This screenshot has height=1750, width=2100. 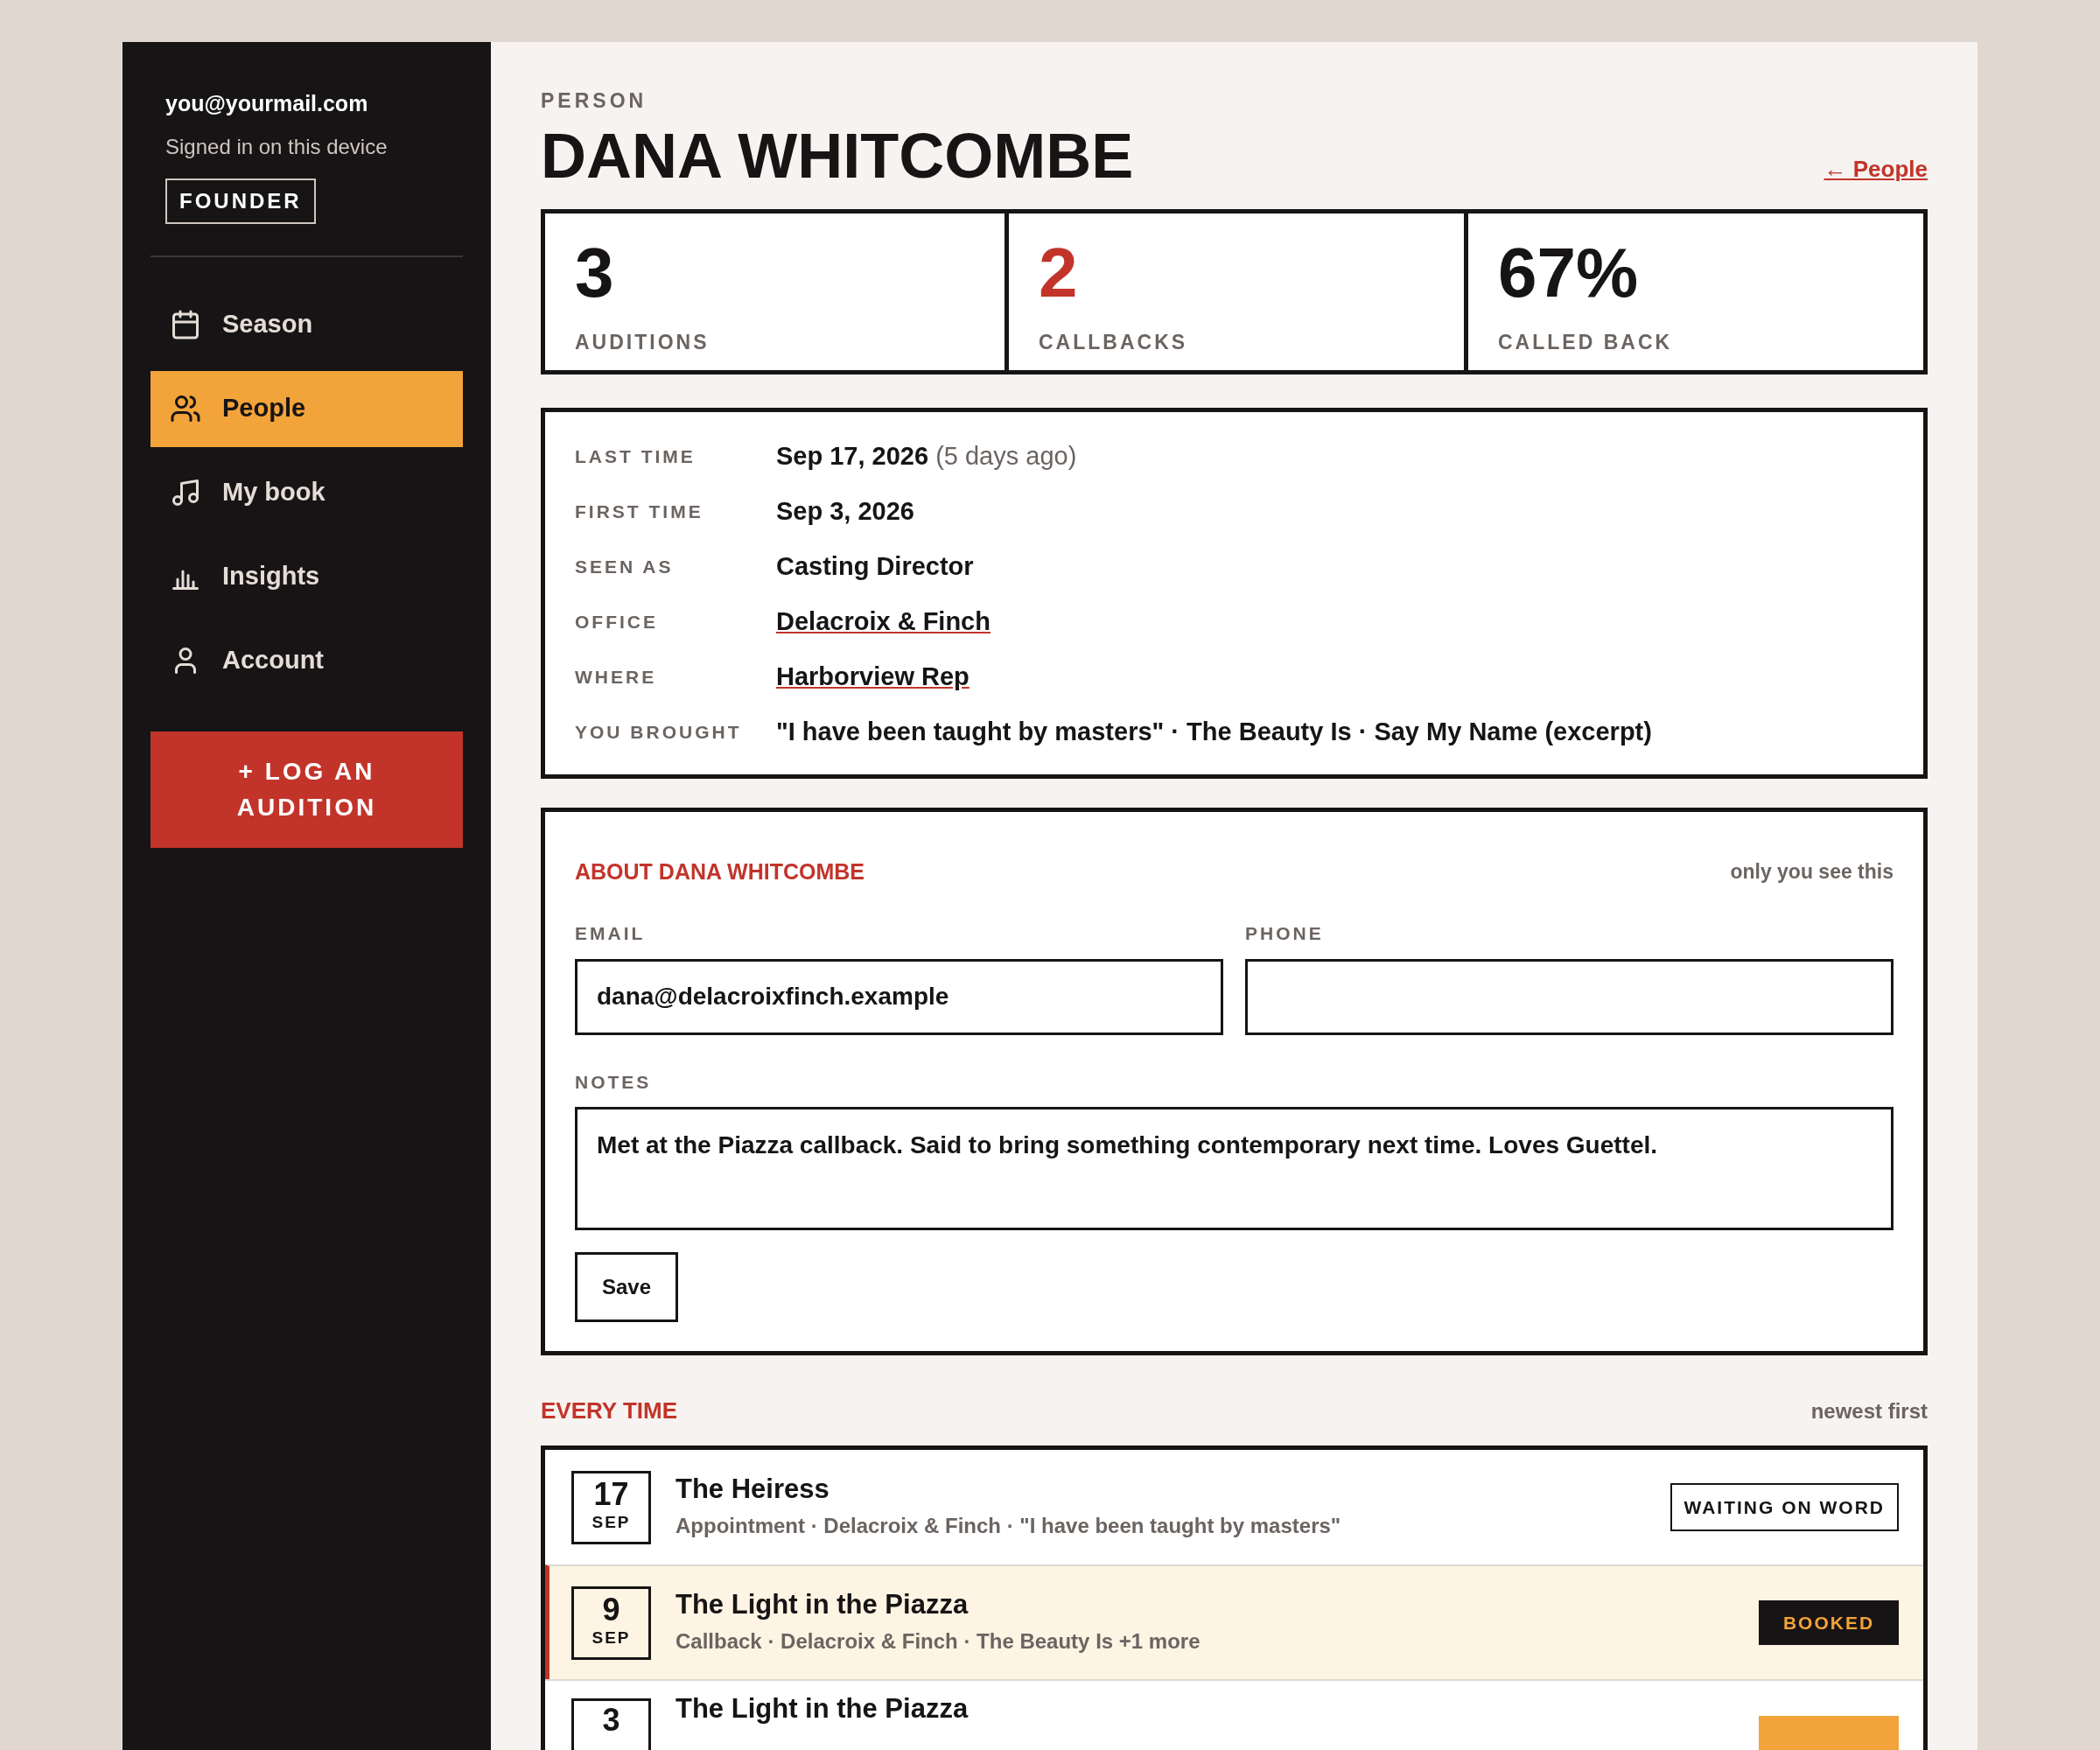 What do you see at coordinates (306, 789) in the screenshot?
I see `log-audition-button: + LOG AN AUDITION` at bounding box center [306, 789].